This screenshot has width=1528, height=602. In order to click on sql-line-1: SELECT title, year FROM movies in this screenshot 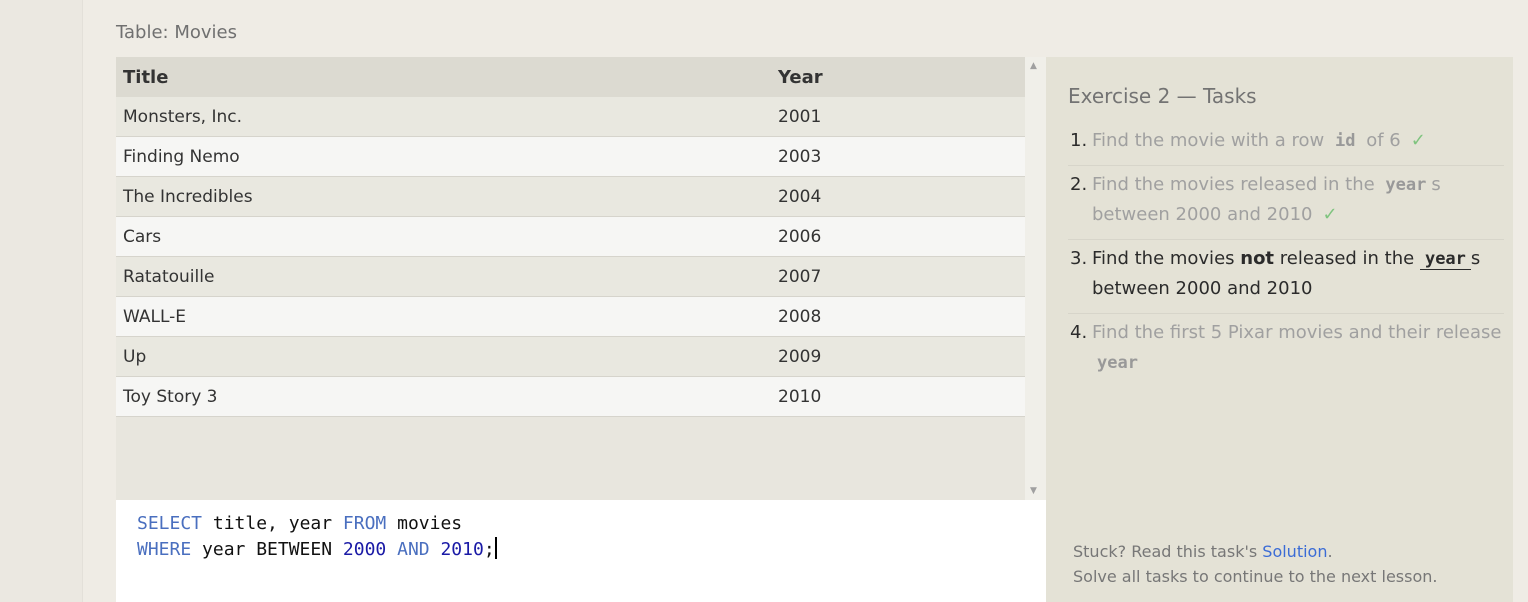, I will do `click(299, 523)`.